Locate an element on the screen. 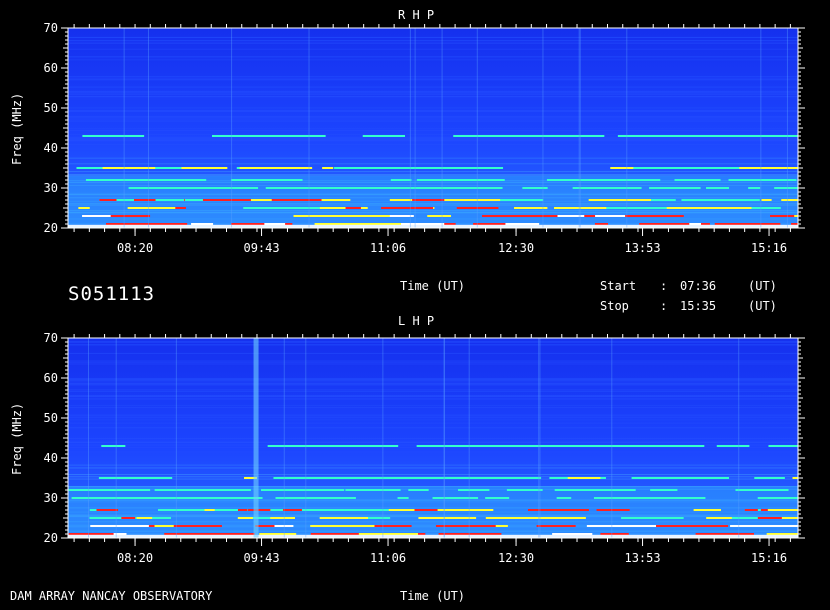 This screenshot has height=610, width=830. lhp-x-tick-label: 08:20 is located at coordinates (135, 558).